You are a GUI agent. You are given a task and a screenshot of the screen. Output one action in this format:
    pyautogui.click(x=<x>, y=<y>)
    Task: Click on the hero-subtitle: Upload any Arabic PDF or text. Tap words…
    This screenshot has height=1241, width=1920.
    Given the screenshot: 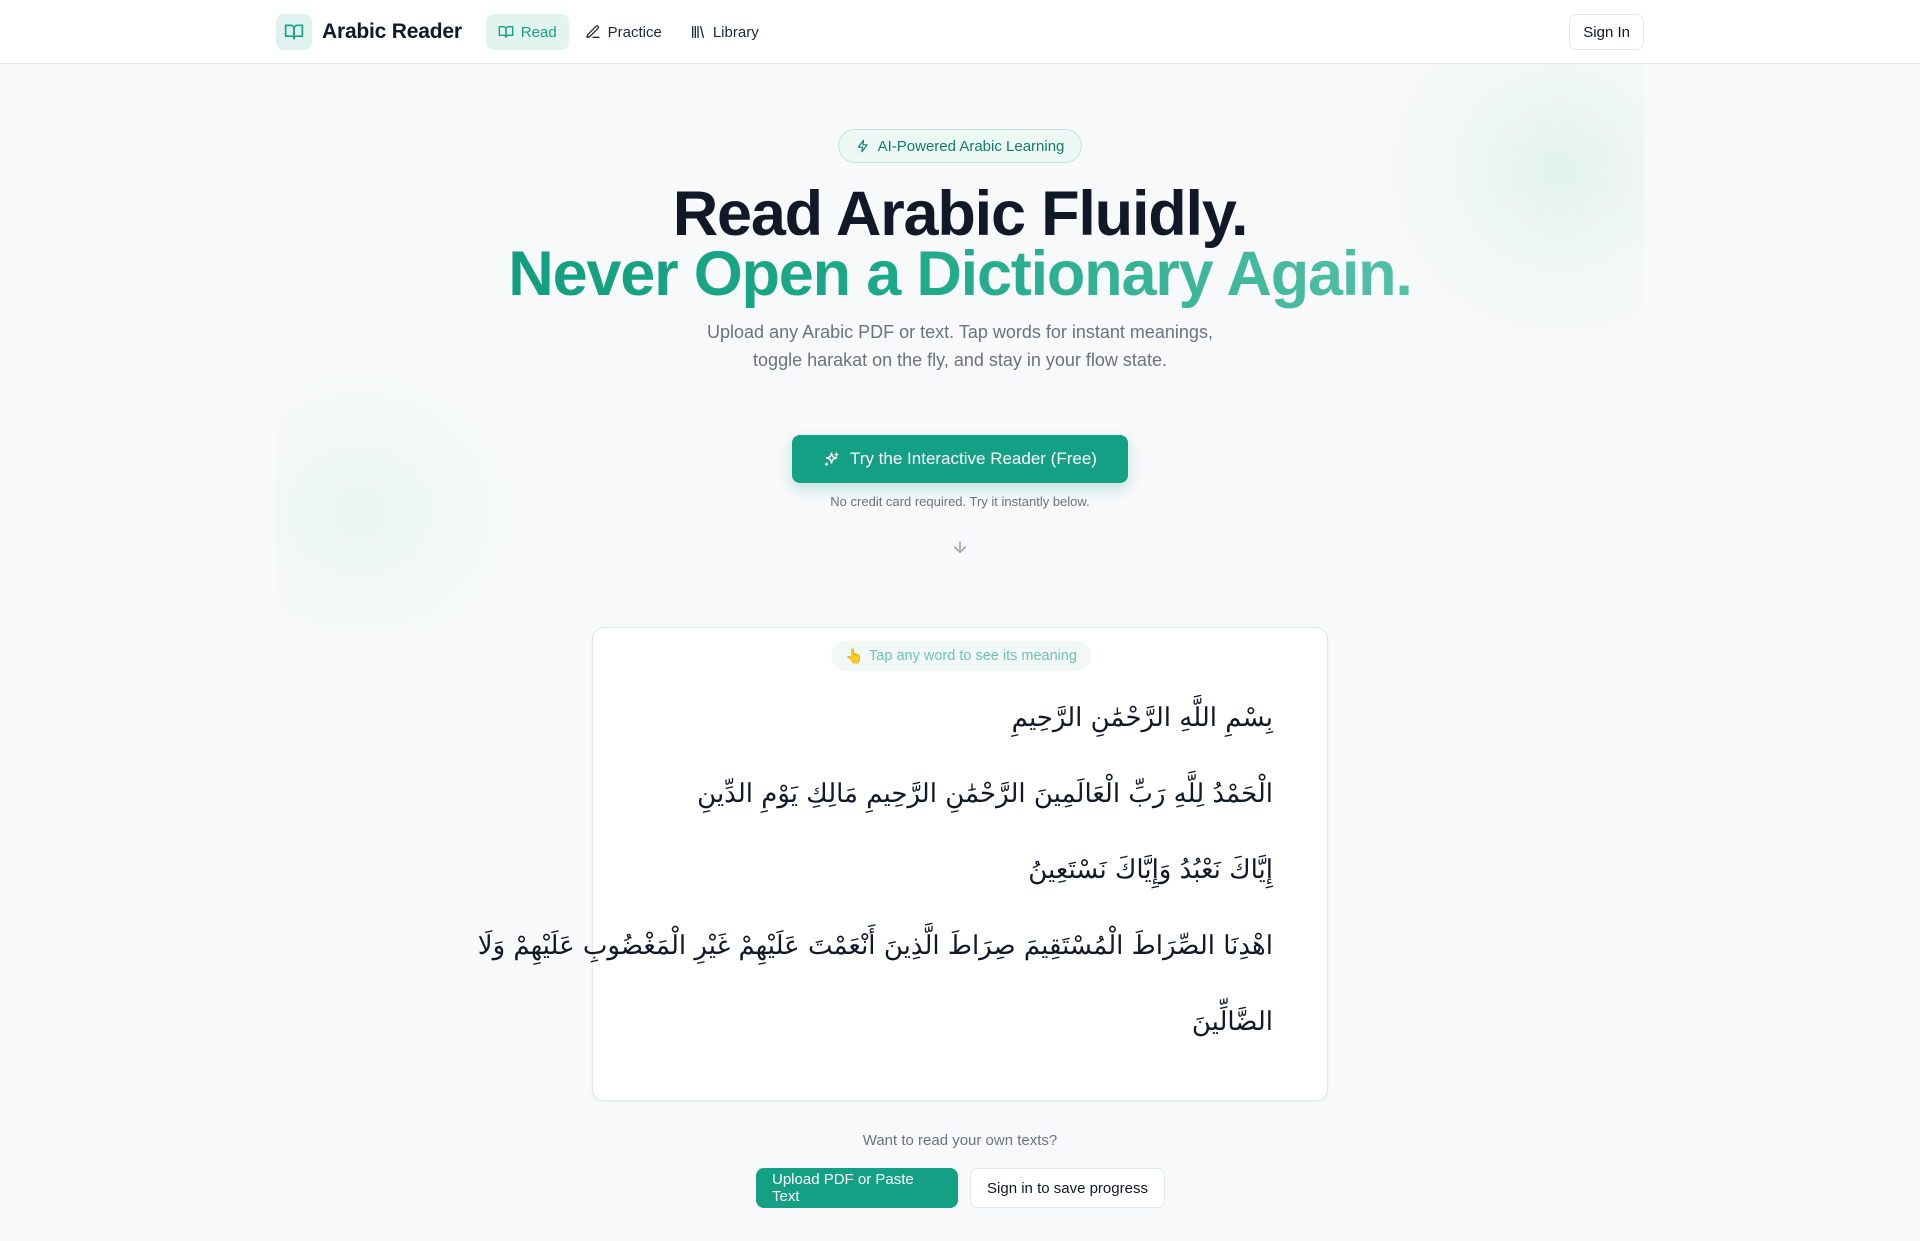 What is the action you would take?
    pyautogui.click(x=960, y=346)
    